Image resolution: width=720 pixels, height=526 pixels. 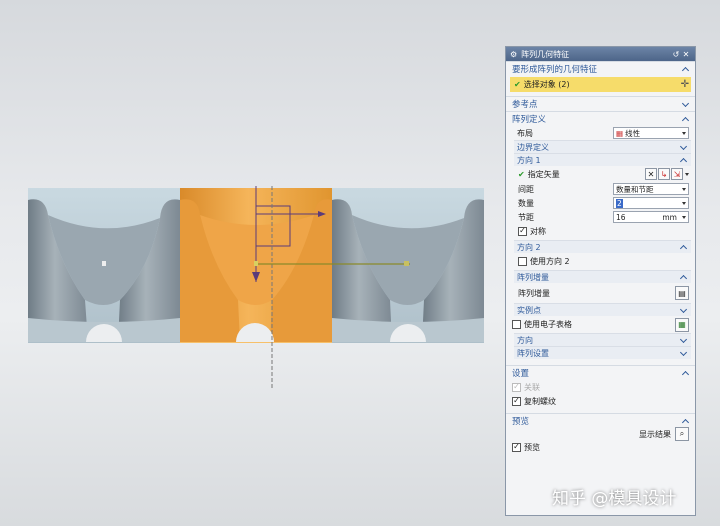 What do you see at coordinates (602, 246) in the screenshot?
I see `subsection-direction-2: 方向 2` at bounding box center [602, 246].